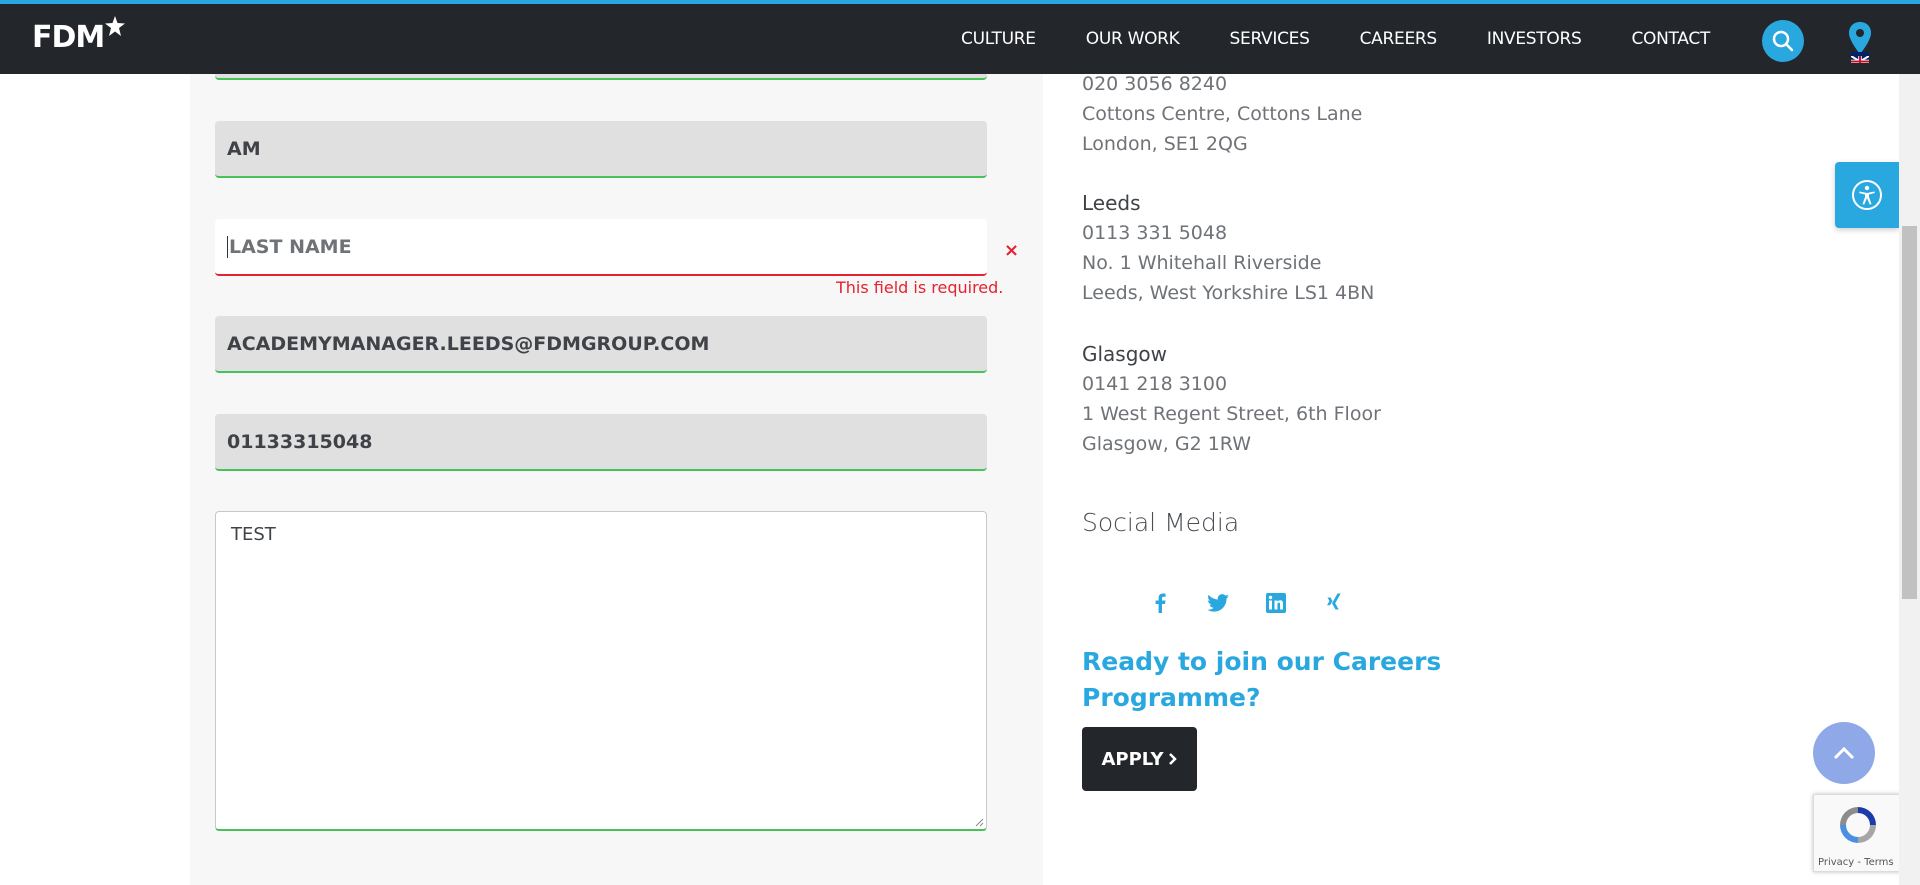 This screenshot has height=885, width=1920. I want to click on apply-label: APPLY, so click(1132, 759).